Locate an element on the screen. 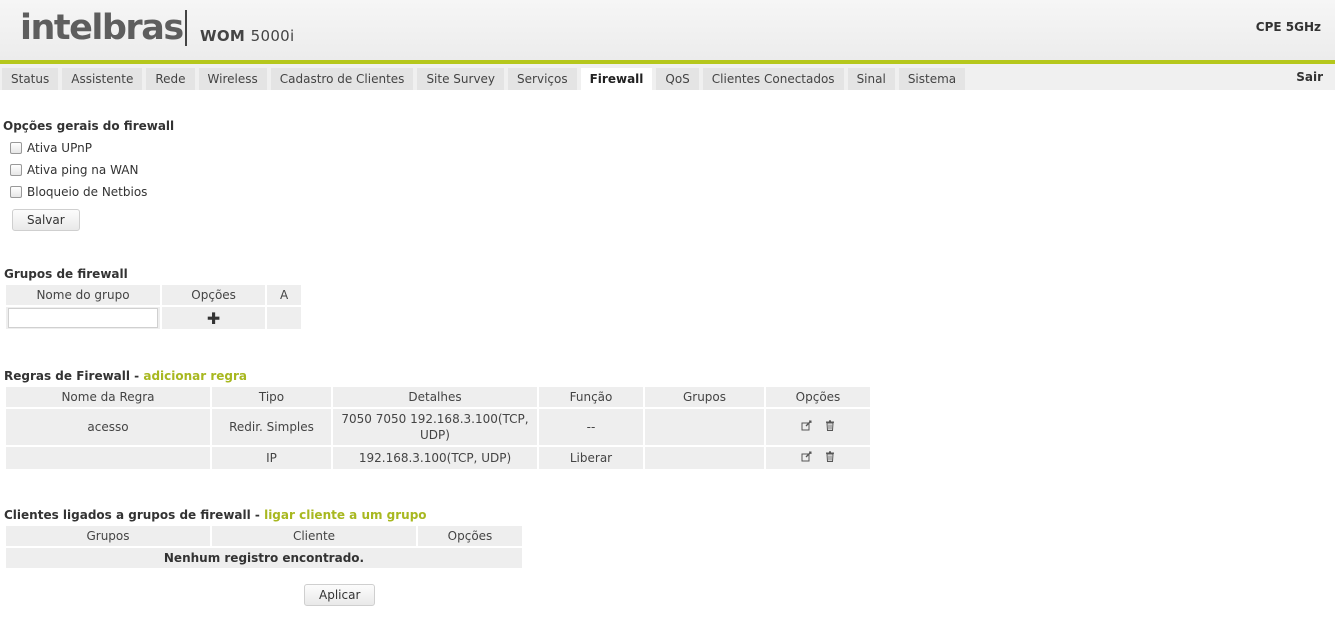 Image resolution: width=1335 pixels, height=621 pixels. upnp-checkbox is located at coordinates (16, 148).